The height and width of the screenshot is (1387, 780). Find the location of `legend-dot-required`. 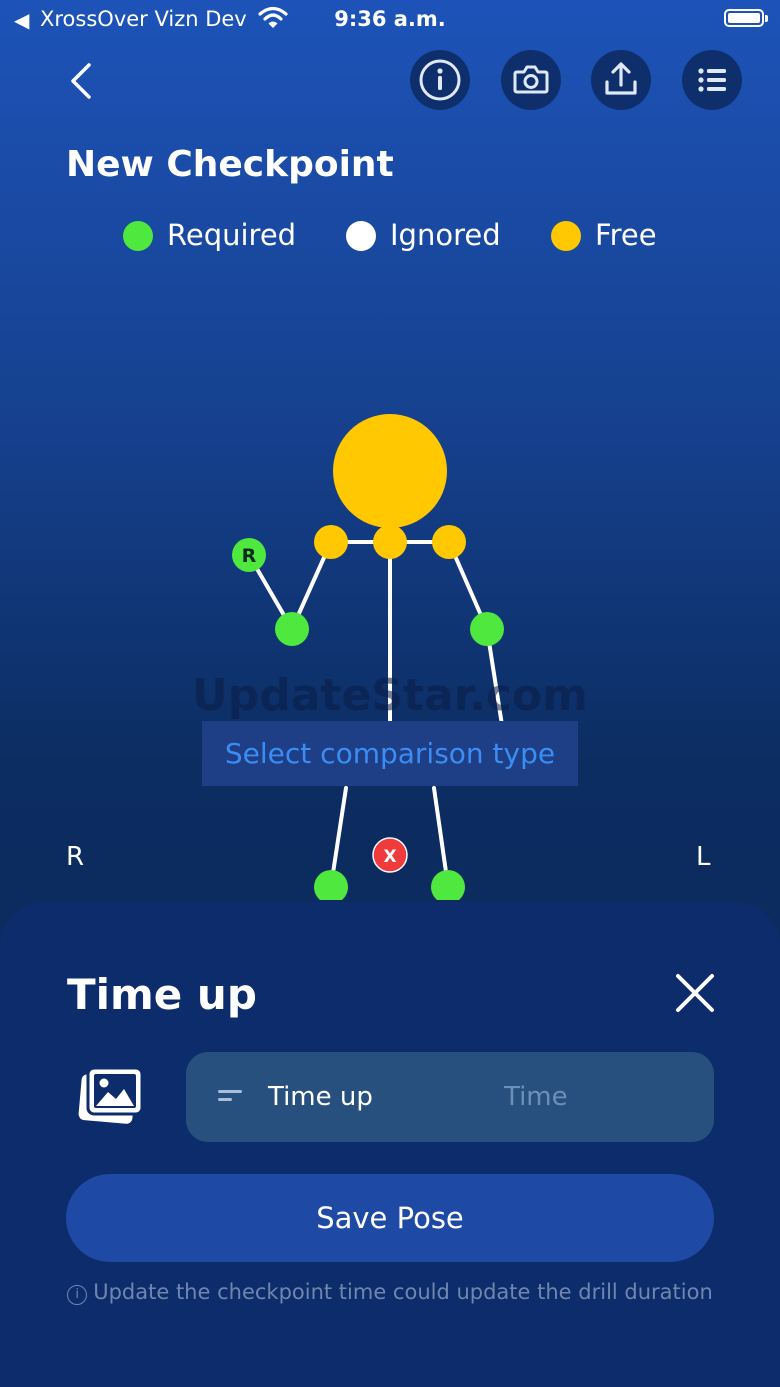

legend-dot-required is located at coordinates (138, 236).